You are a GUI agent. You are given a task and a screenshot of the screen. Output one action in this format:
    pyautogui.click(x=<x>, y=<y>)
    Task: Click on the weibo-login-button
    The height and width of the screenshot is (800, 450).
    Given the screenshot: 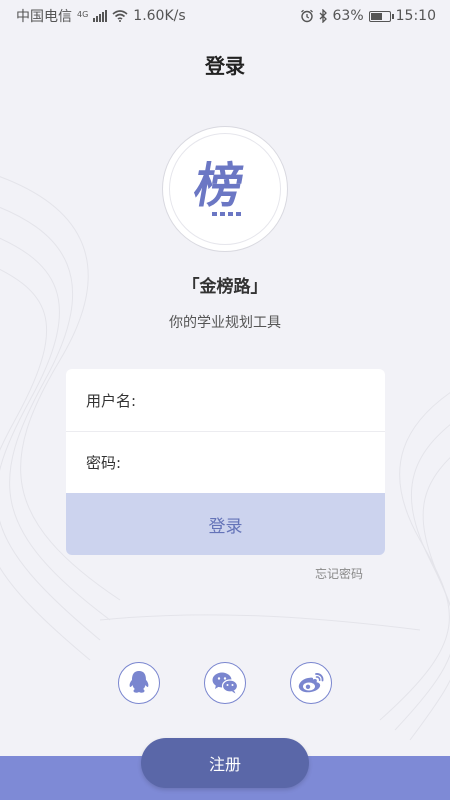 What is the action you would take?
    pyautogui.click(x=311, y=683)
    